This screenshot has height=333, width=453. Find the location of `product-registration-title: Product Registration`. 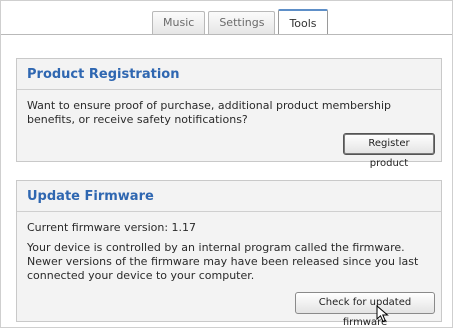

product-registration-title: Product Registration is located at coordinates (103, 74).